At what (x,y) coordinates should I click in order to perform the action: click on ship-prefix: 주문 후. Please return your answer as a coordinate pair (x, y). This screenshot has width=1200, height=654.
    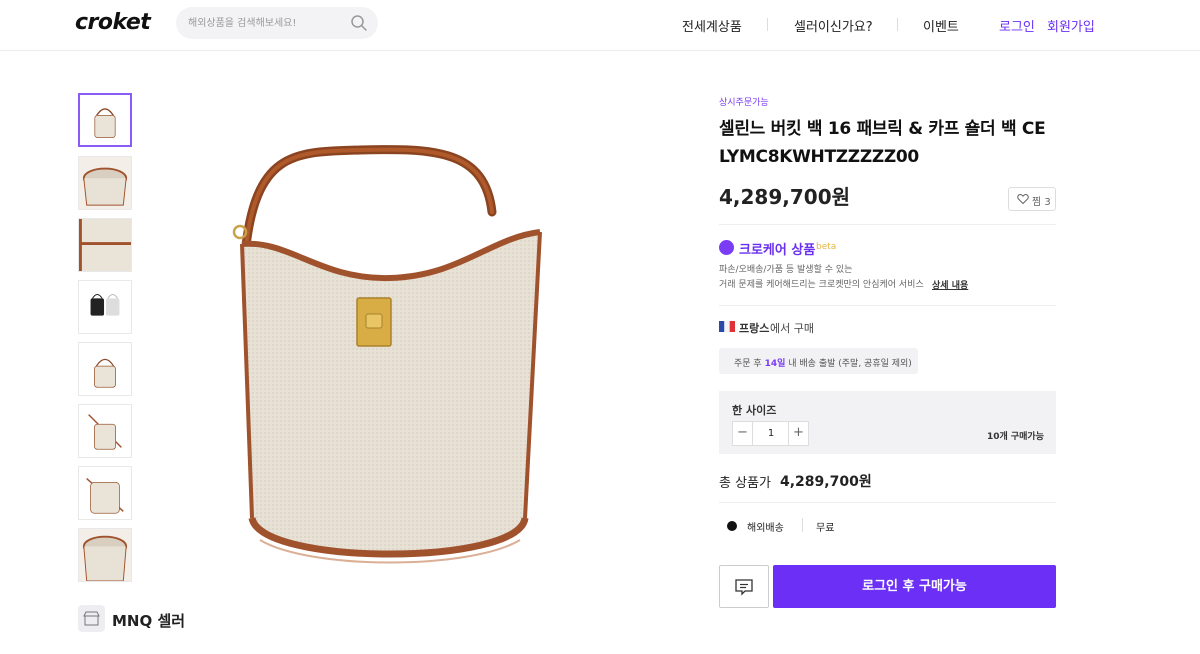
    Looking at the image, I should click on (748, 364).